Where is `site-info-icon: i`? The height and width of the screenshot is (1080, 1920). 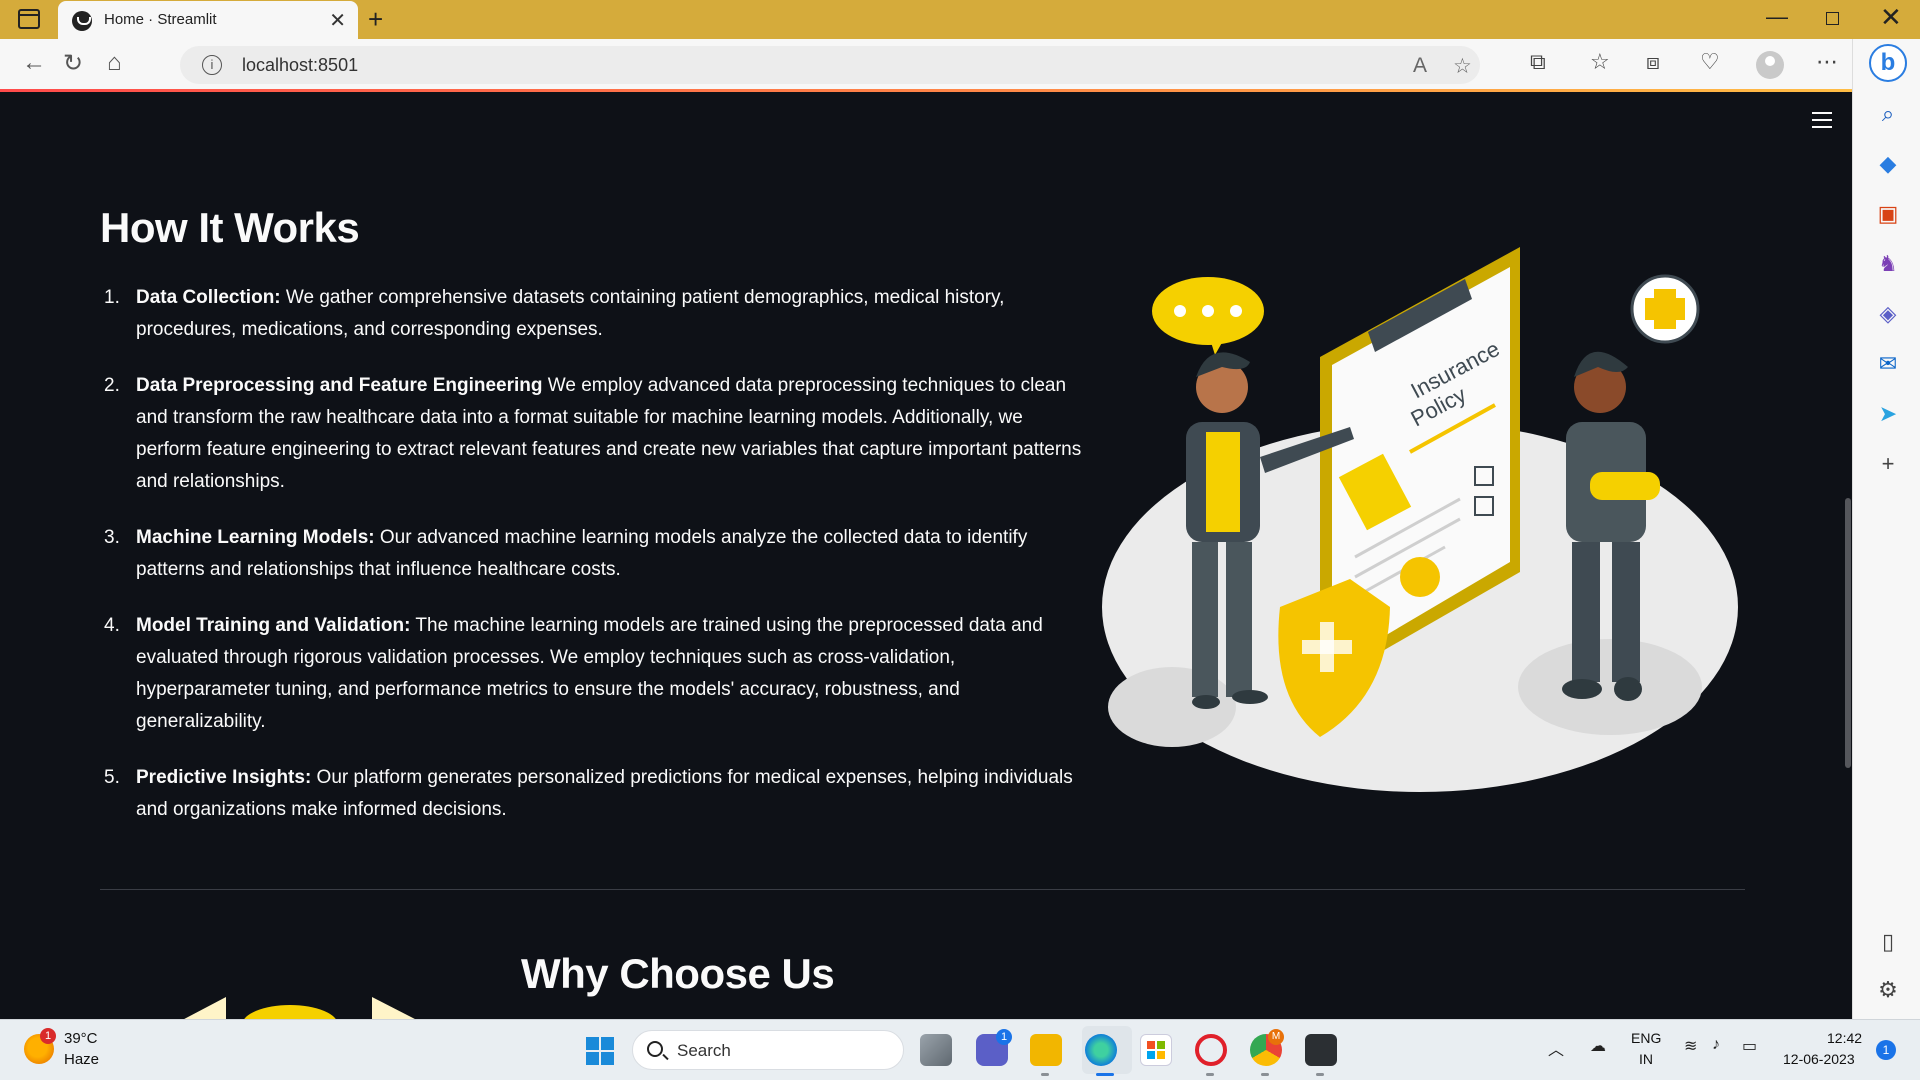
site-info-icon: i is located at coordinates (212, 65).